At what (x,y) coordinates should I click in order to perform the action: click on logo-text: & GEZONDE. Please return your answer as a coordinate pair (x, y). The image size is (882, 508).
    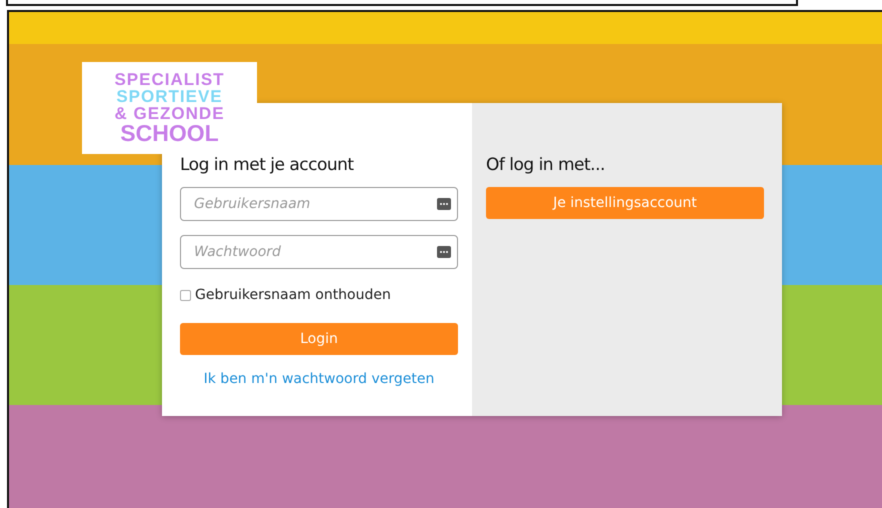
    Looking at the image, I should click on (169, 113).